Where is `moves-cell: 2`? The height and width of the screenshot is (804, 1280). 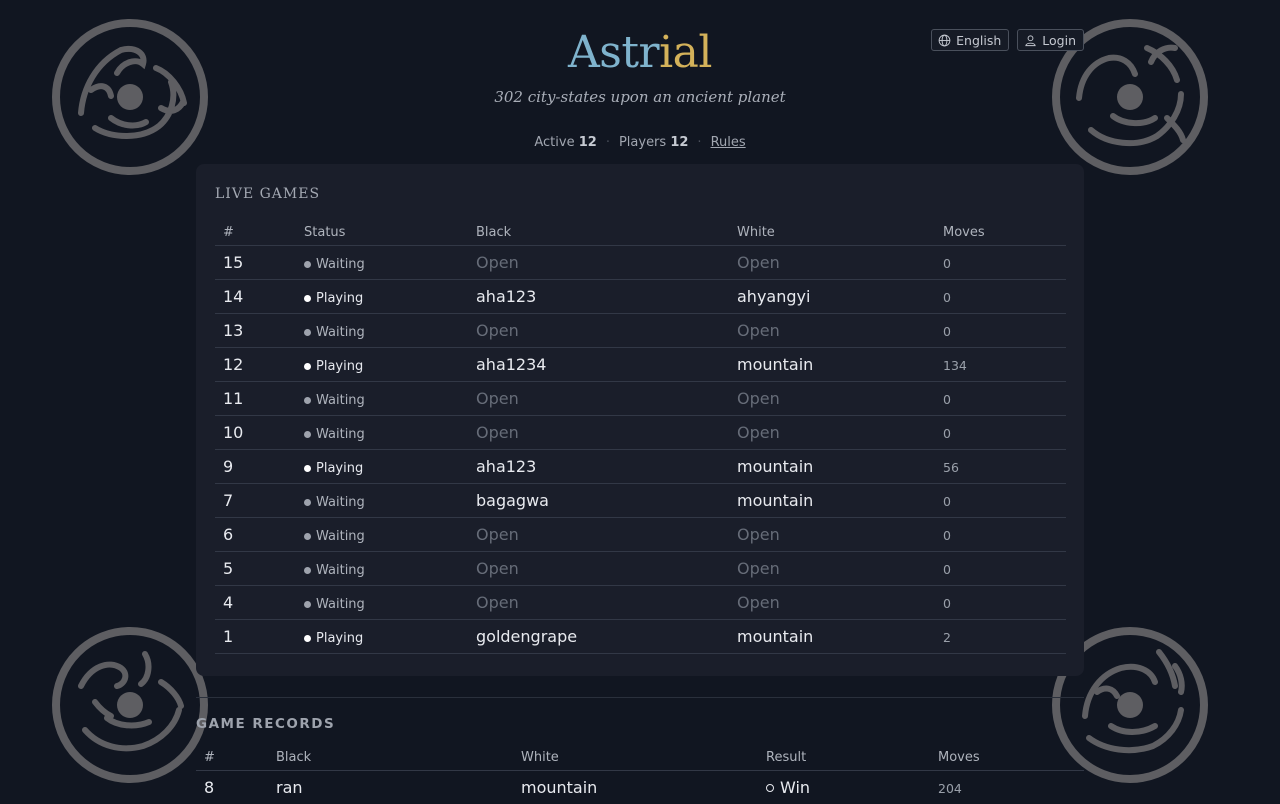
moves-cell: 2 is located at coordinates (1000, 637).